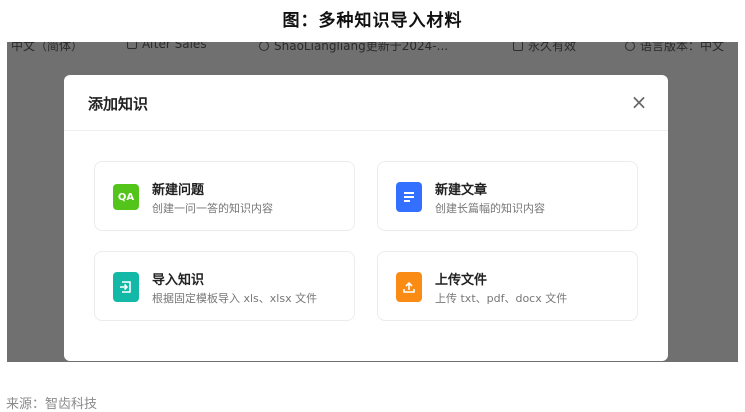 This screenshot has height=412, width=745. What do you see at coordinates (372, 21) in the screenshot?
I see `figure-caption: 图：多种知识导入材料` at bounding box center [372, 21].